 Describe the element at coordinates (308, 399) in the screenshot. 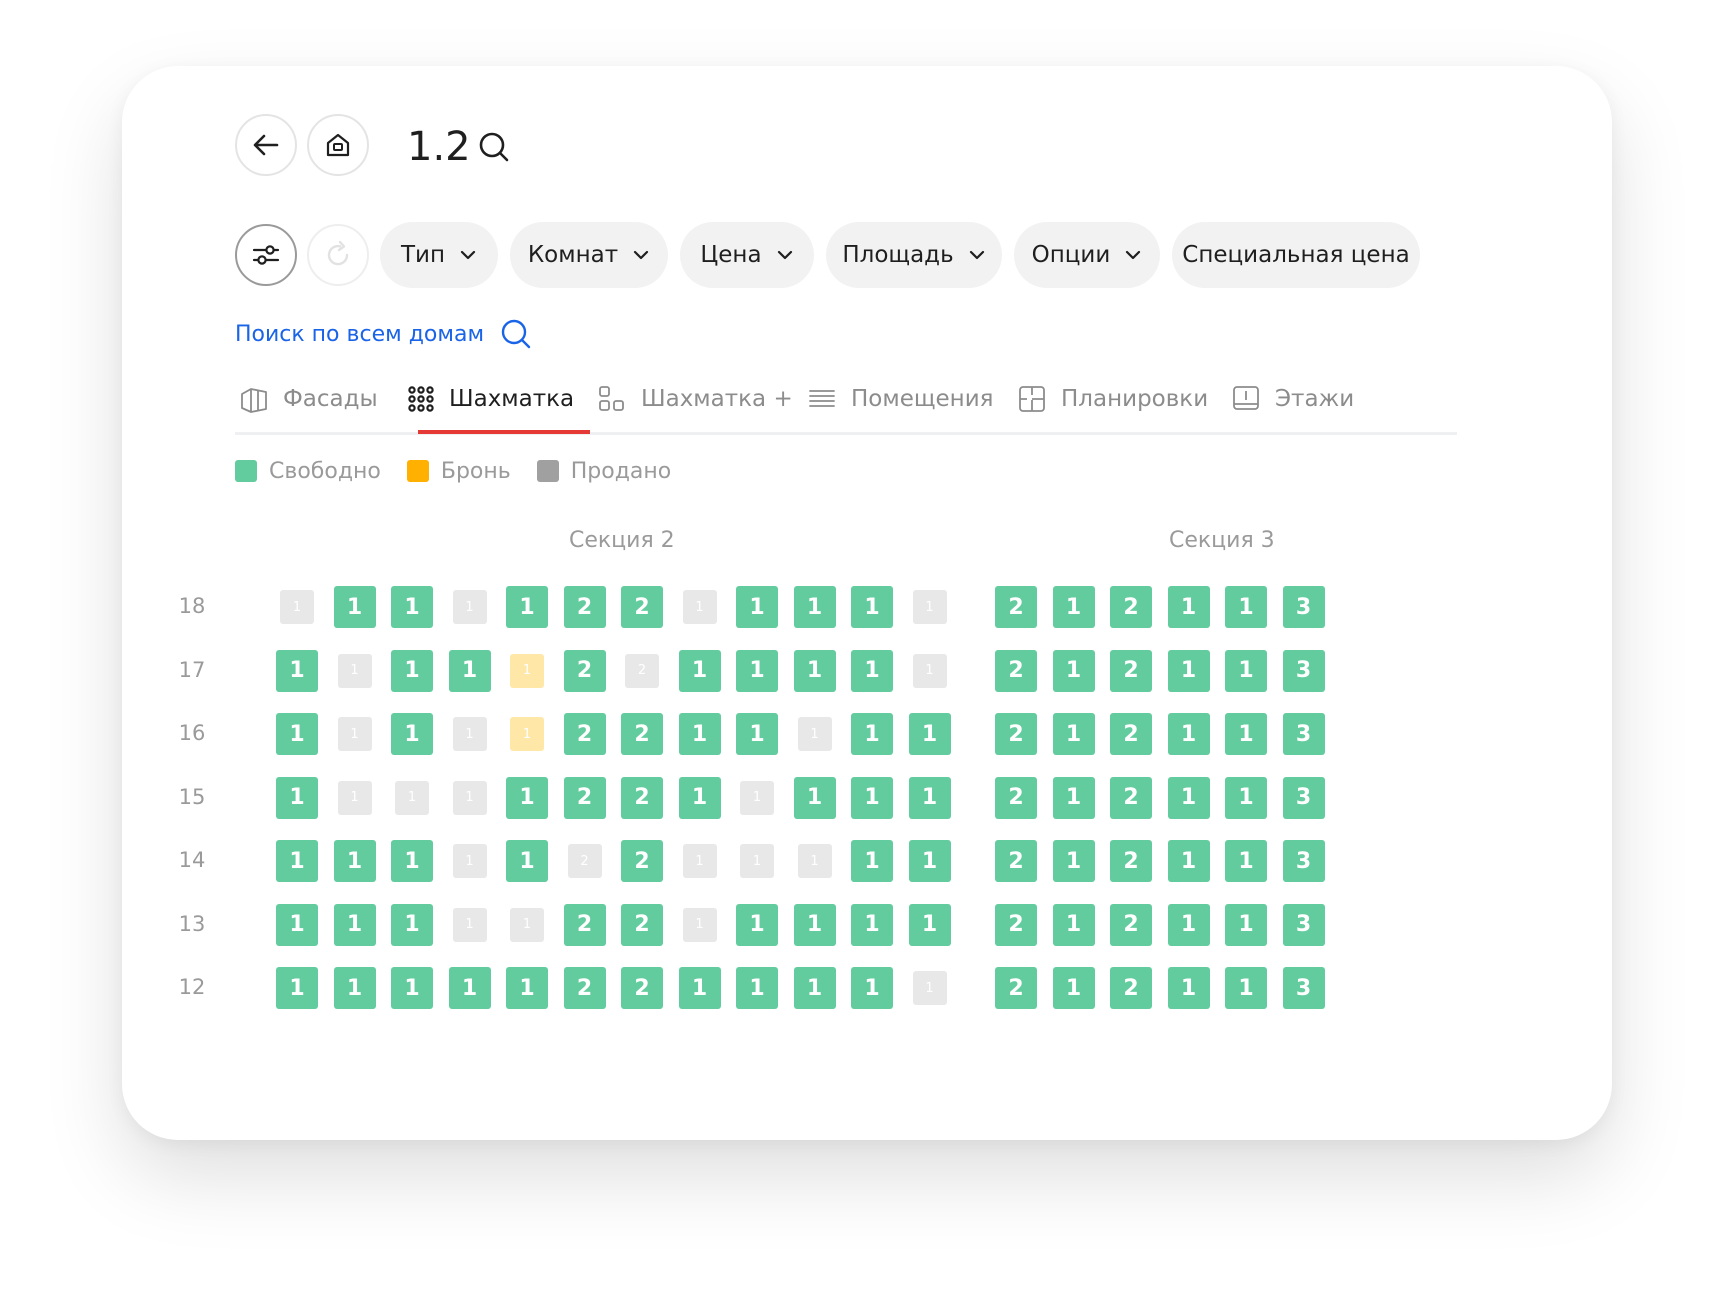

I see `tab-facades: Фасады` at that location.